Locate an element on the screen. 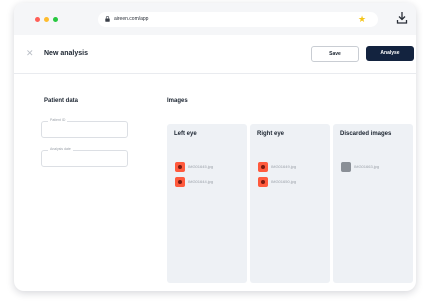 The image size is (423, 301). browser-chrome: aireen.com/app ★ is located at coordinates (215, 19).